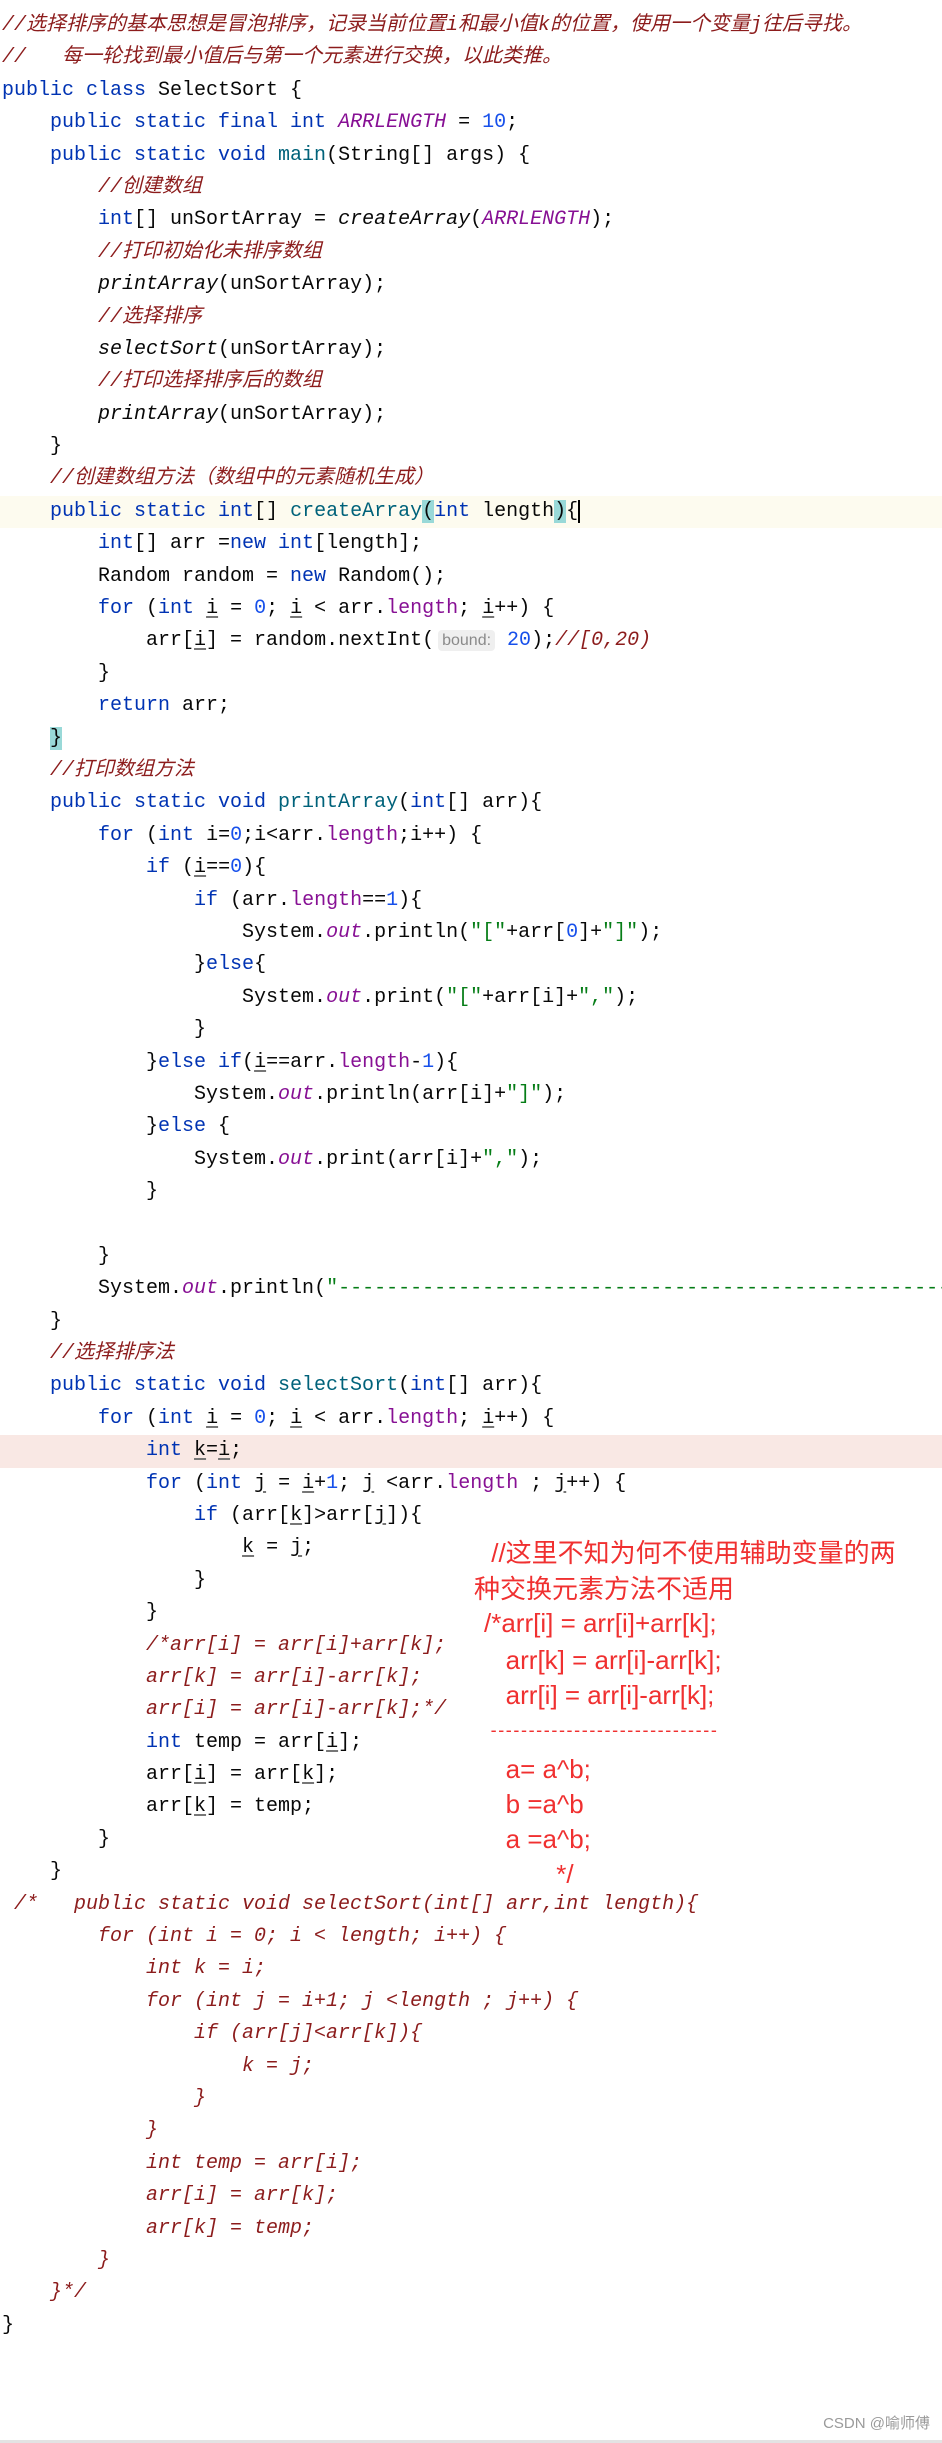 This screenshot has width=942, height=2443. I want to click on code-line: int[] arr =new int[length];, so click(471, 544).